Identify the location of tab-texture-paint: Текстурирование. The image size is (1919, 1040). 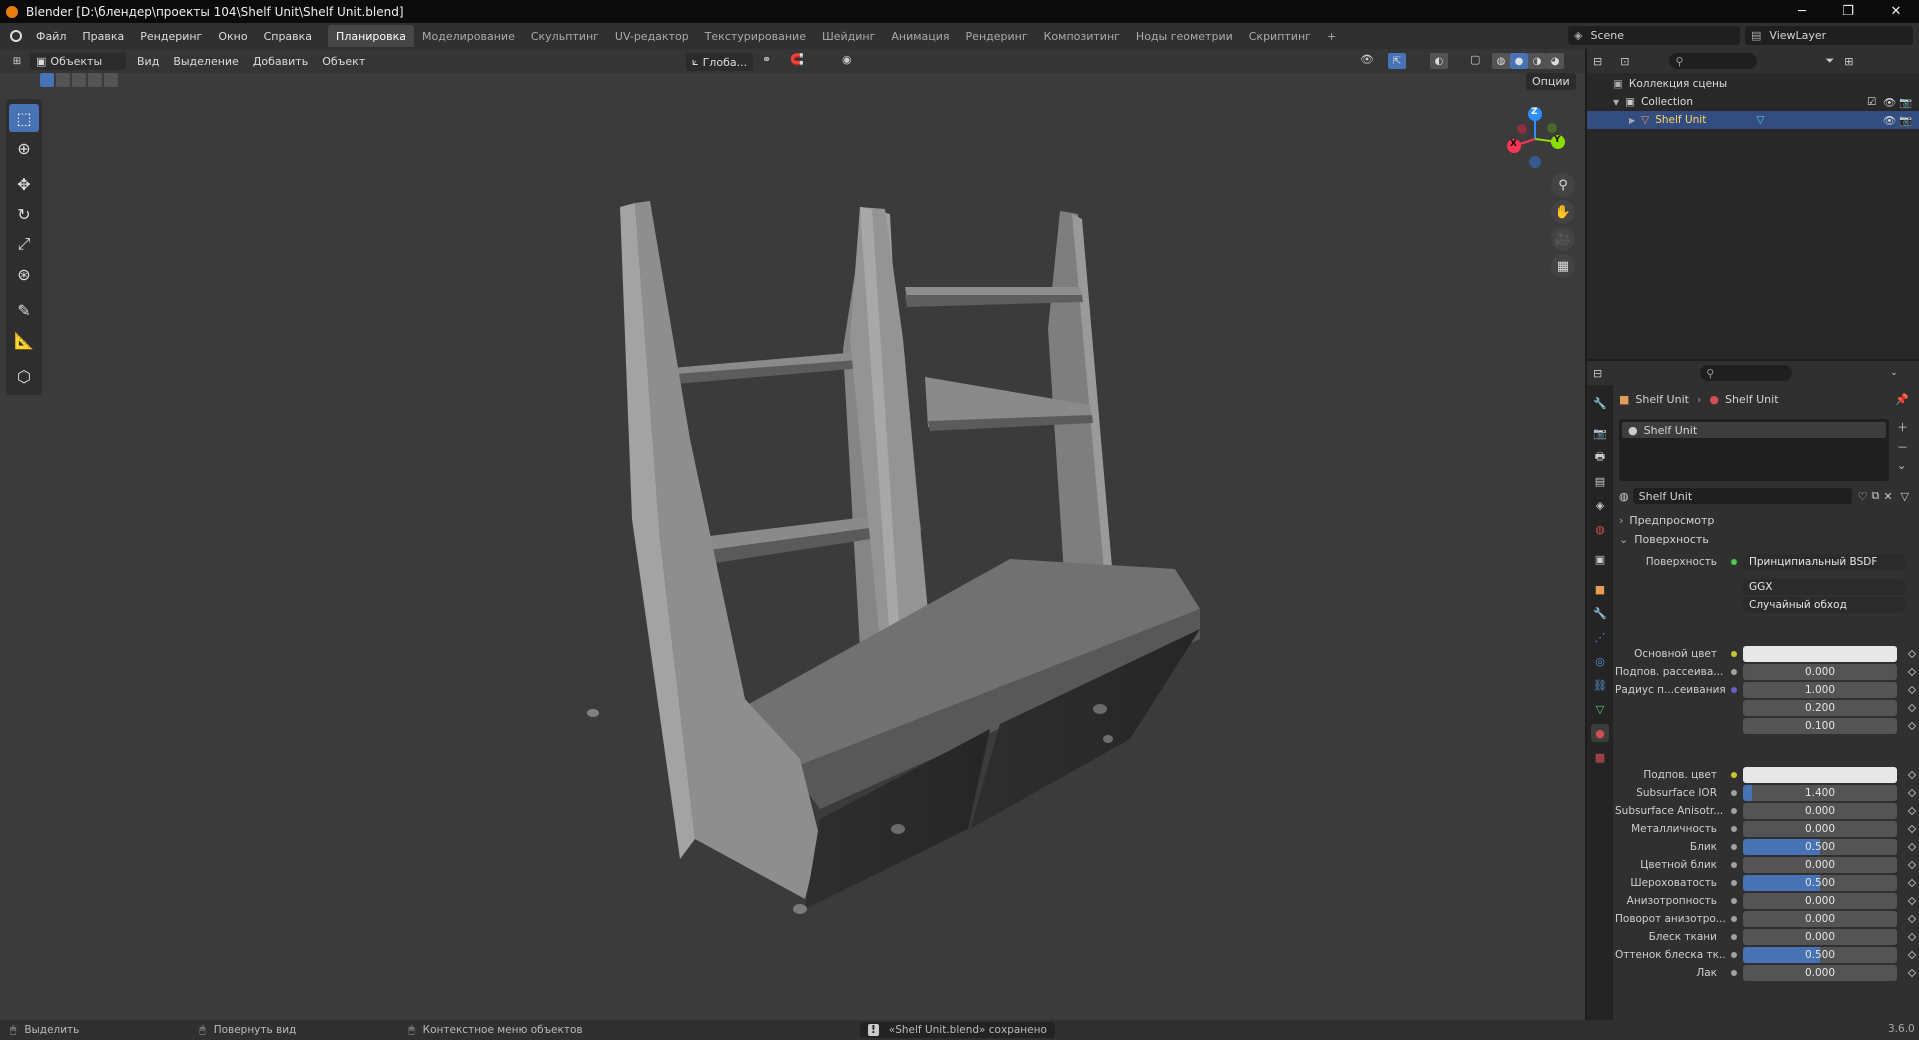
(755, 36).